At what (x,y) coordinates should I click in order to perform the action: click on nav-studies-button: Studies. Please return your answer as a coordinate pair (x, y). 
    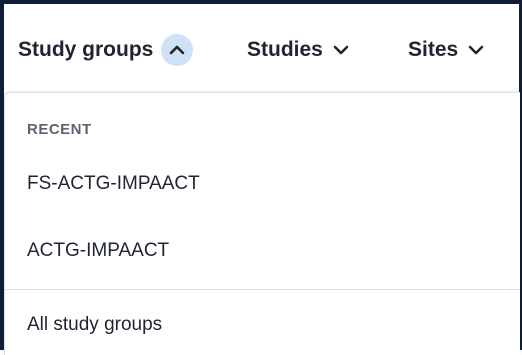
    Looking at the image, I should click on (298, 50).